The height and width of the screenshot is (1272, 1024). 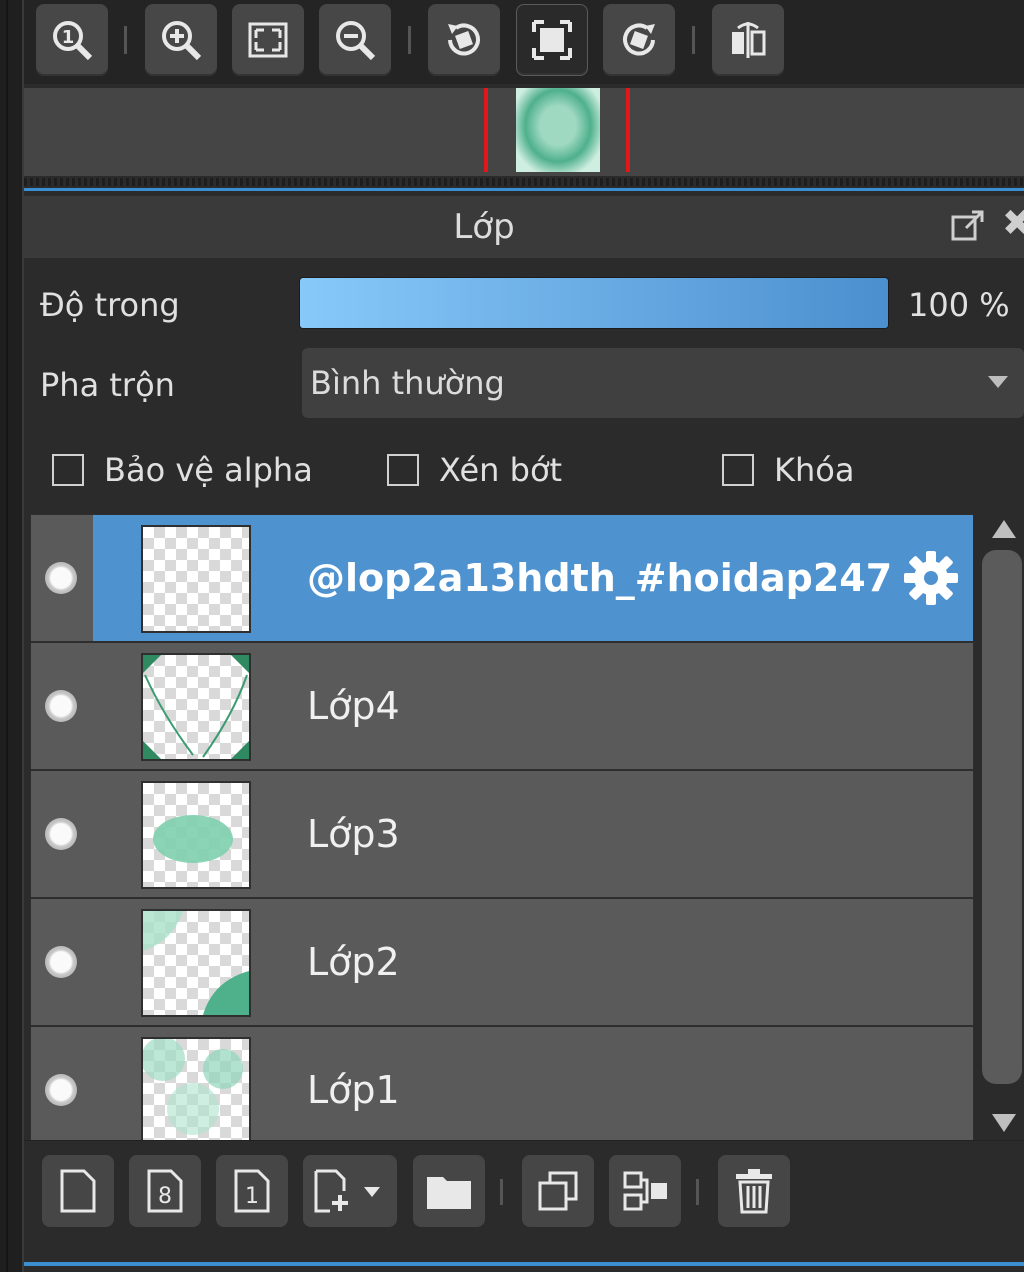 I want to click on protect-alpha-label: Bảo vệ alpha, so click(x=208, y=470).